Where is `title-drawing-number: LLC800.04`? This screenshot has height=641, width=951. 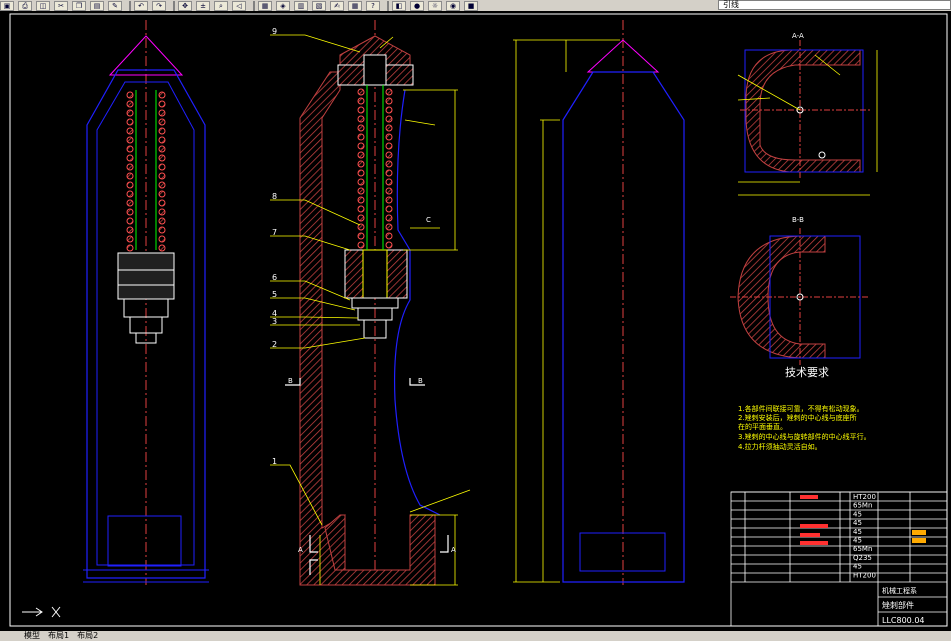 title-drawing-number: LLC800.04 is located at coordinates (903, 620).